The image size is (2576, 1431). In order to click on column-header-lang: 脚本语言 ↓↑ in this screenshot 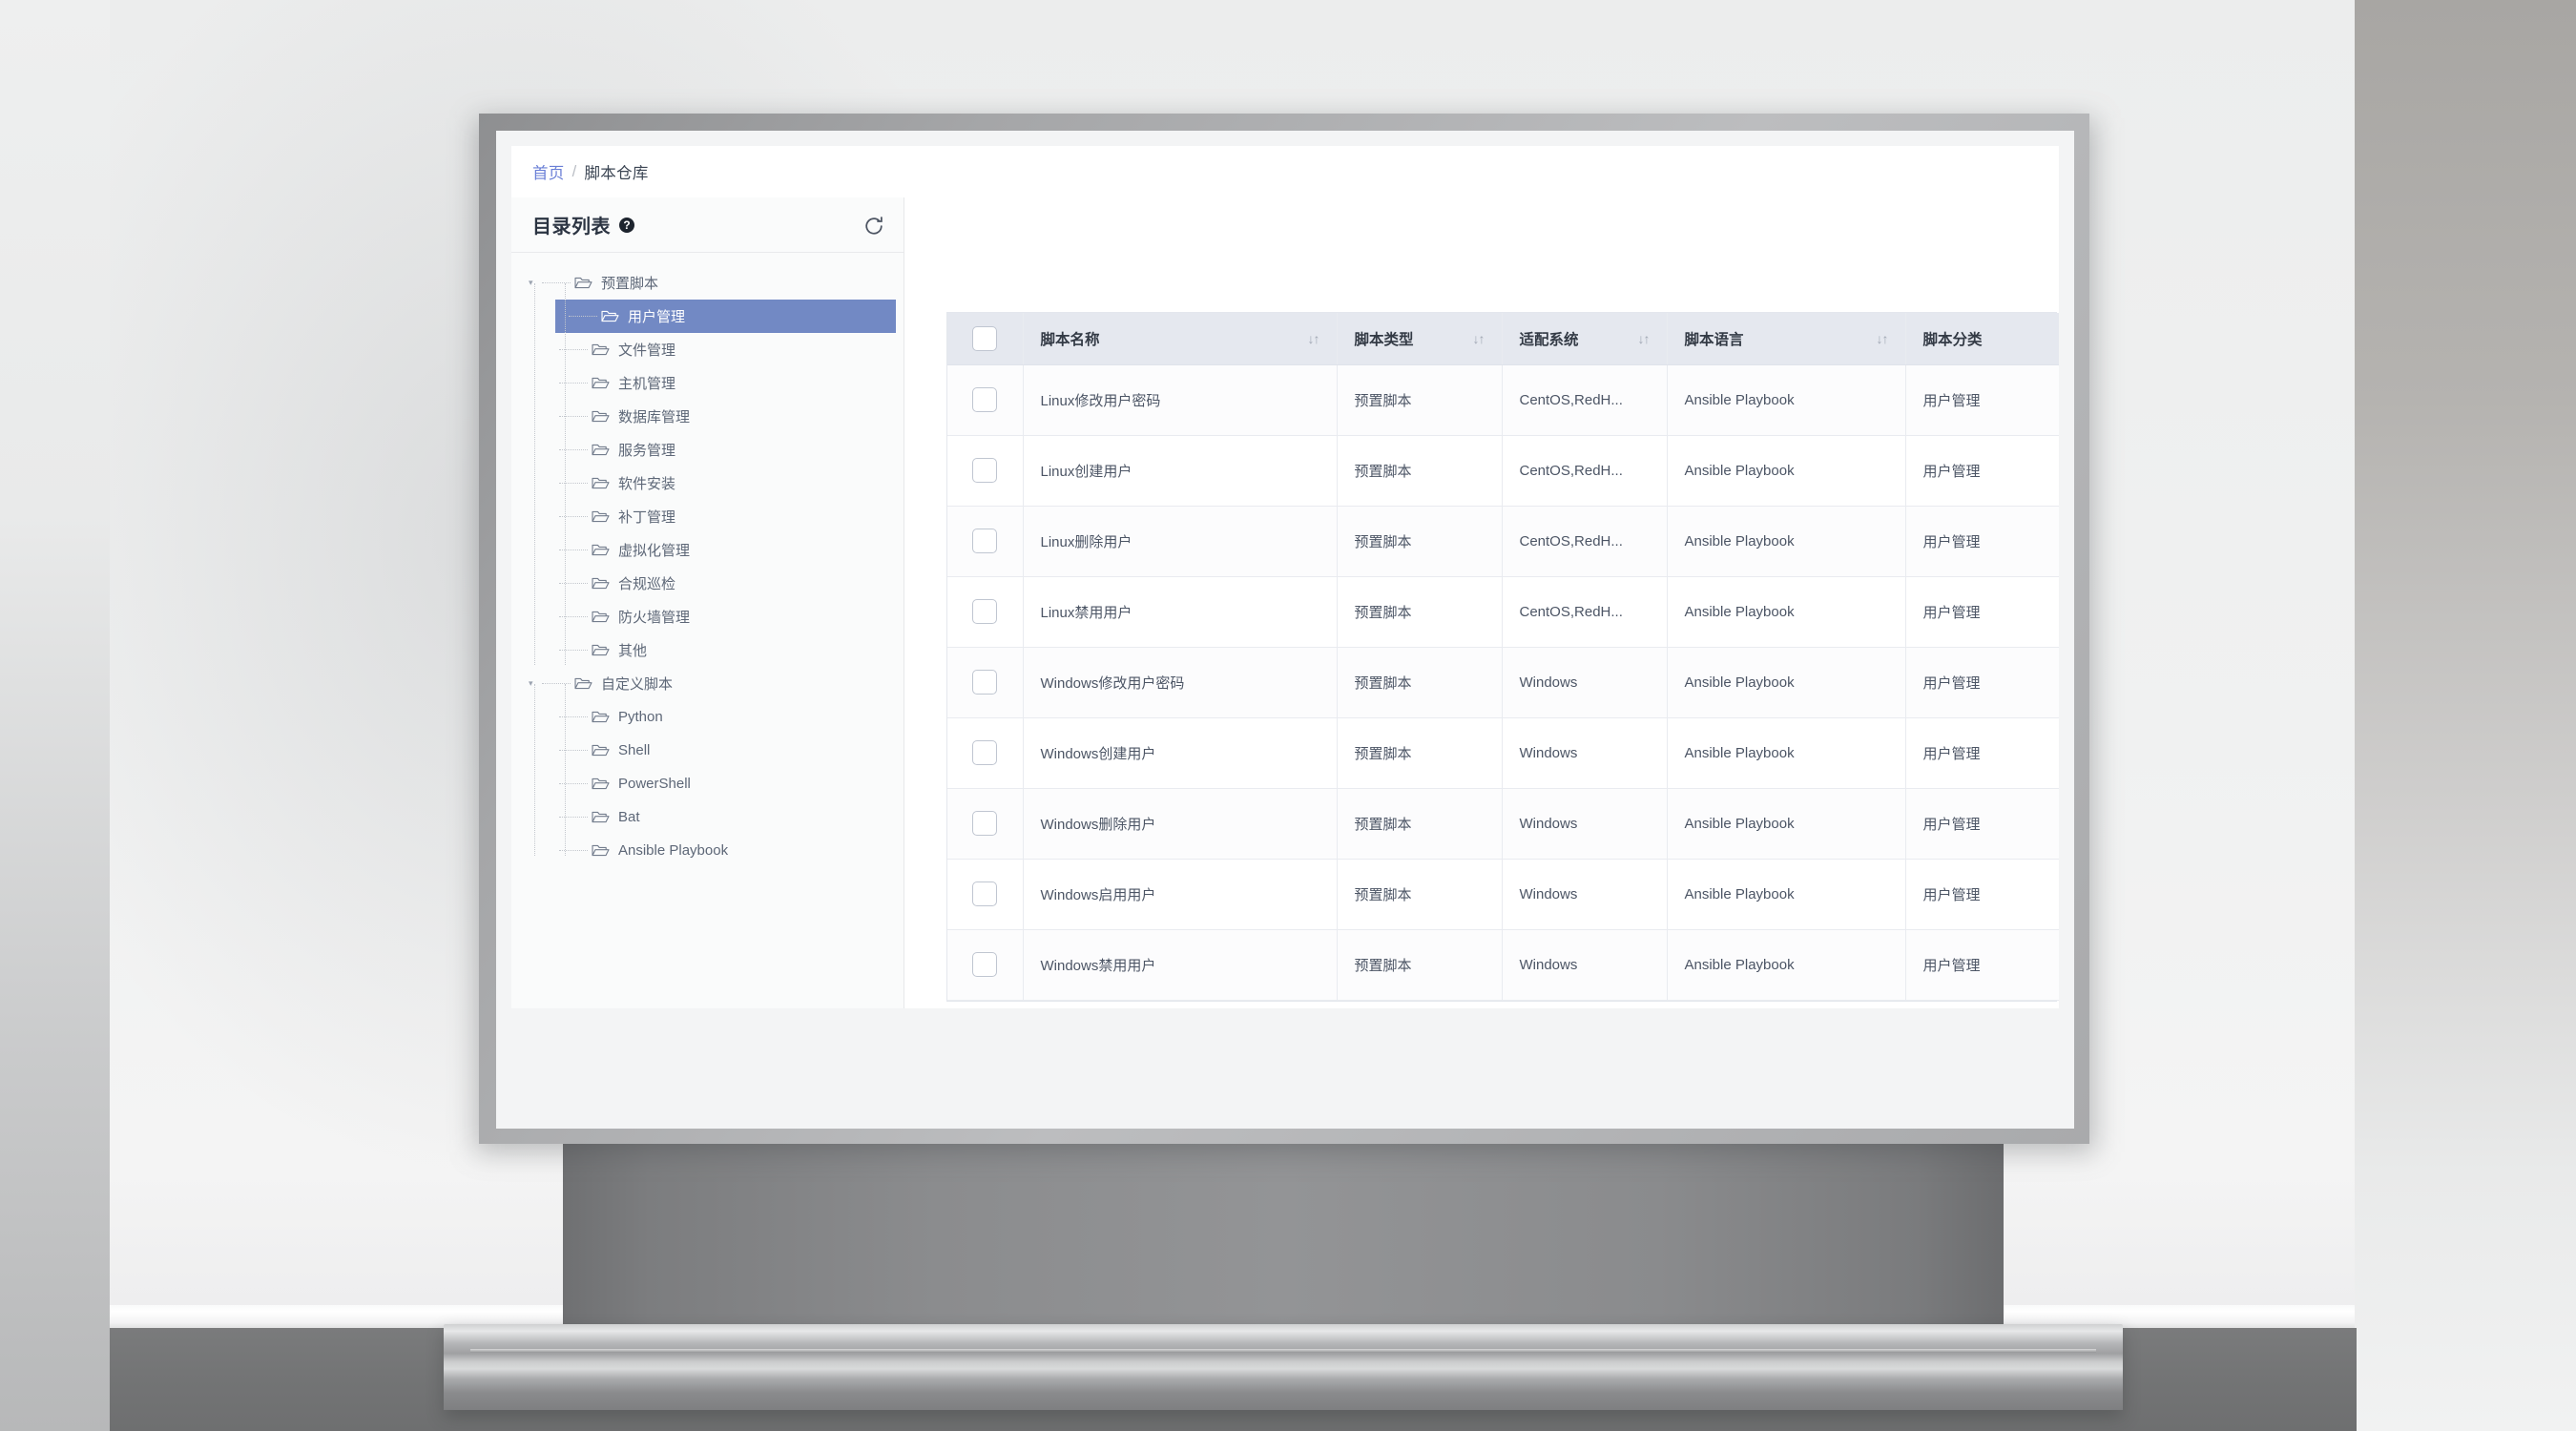, I will do `click(1786, 339)`.